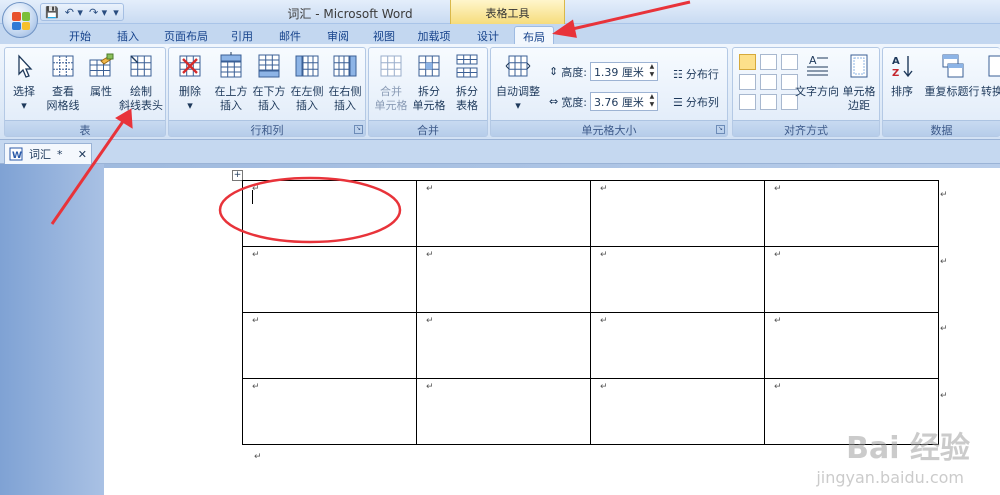 The image size is (1000, 495). I want to click on text-direction-button: A 文字方向, so click(817, 75).